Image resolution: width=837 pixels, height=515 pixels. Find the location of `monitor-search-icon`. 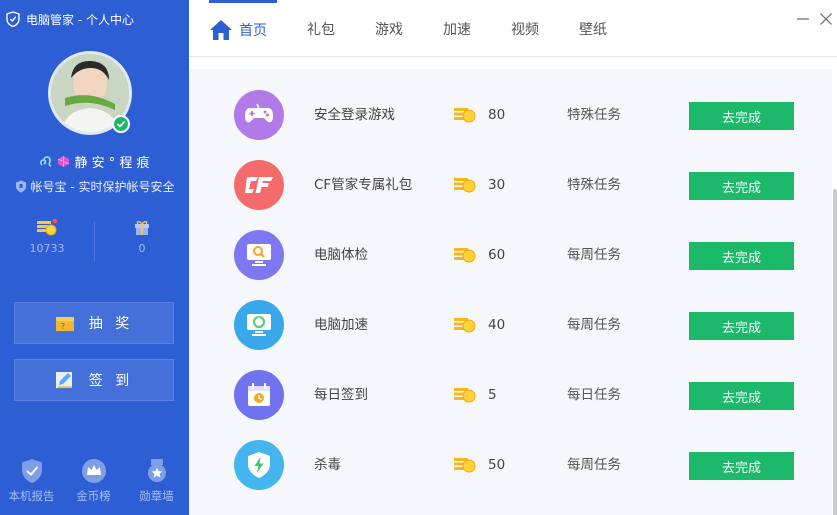

monitor-search-icon is located at coordinates (259, 255).